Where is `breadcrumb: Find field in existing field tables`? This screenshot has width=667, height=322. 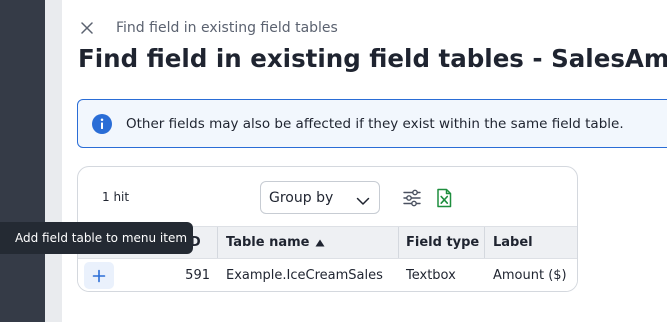 breadcrumb: Find field in existing field tables is located at coordinates (227, 28).